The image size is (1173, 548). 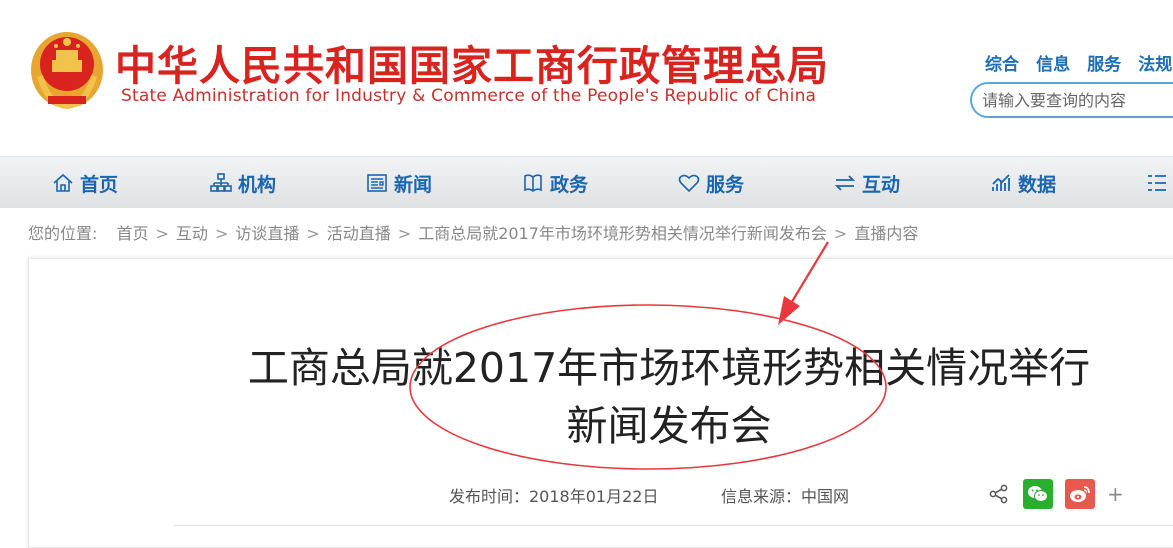 I want to click on breadcrumb-prefix: 您的位置:, so click(x=63, y=233).